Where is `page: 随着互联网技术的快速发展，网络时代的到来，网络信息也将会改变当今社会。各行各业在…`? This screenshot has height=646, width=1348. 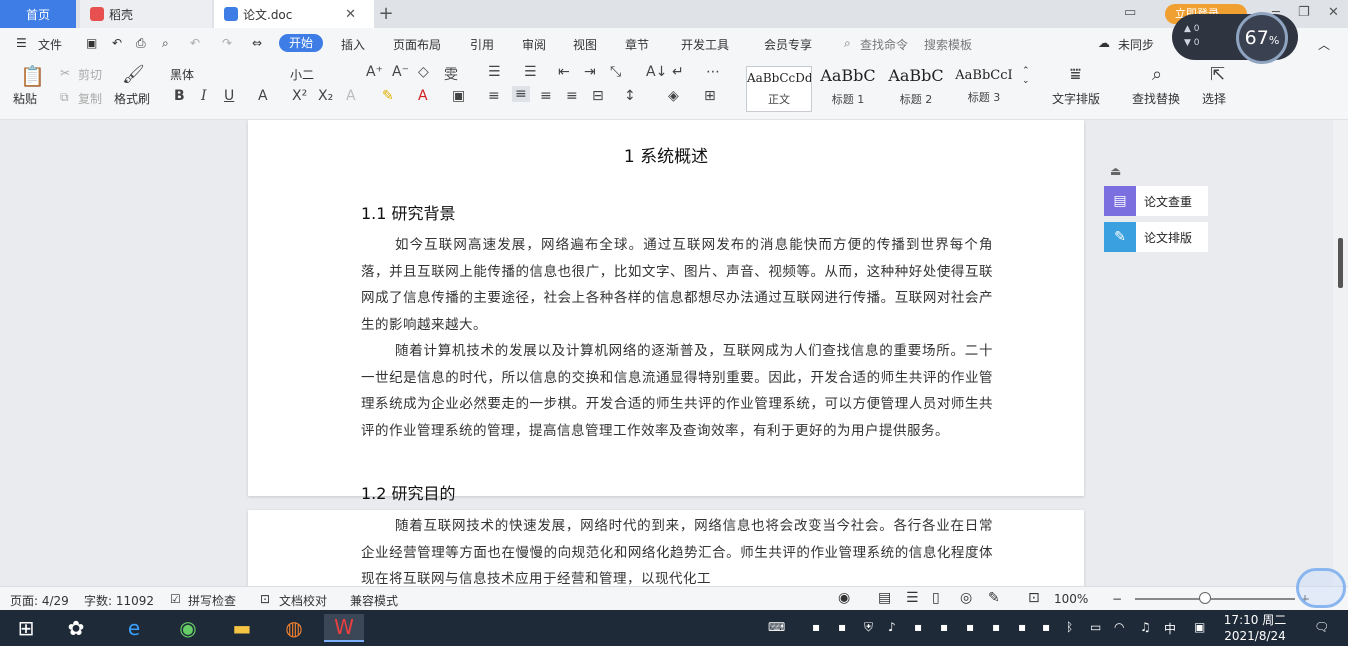
page: 随着互联网技术的快速发展，网络时代的到来，网络信息也将会改变当今社会。各行各业在… is located at coordinates (666, 548).